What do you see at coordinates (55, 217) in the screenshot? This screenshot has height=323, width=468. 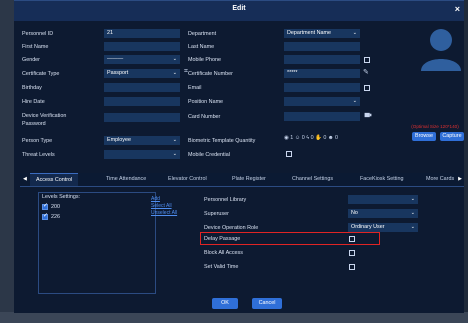 I see `level-name: 226` at bounding box center [55, 217].